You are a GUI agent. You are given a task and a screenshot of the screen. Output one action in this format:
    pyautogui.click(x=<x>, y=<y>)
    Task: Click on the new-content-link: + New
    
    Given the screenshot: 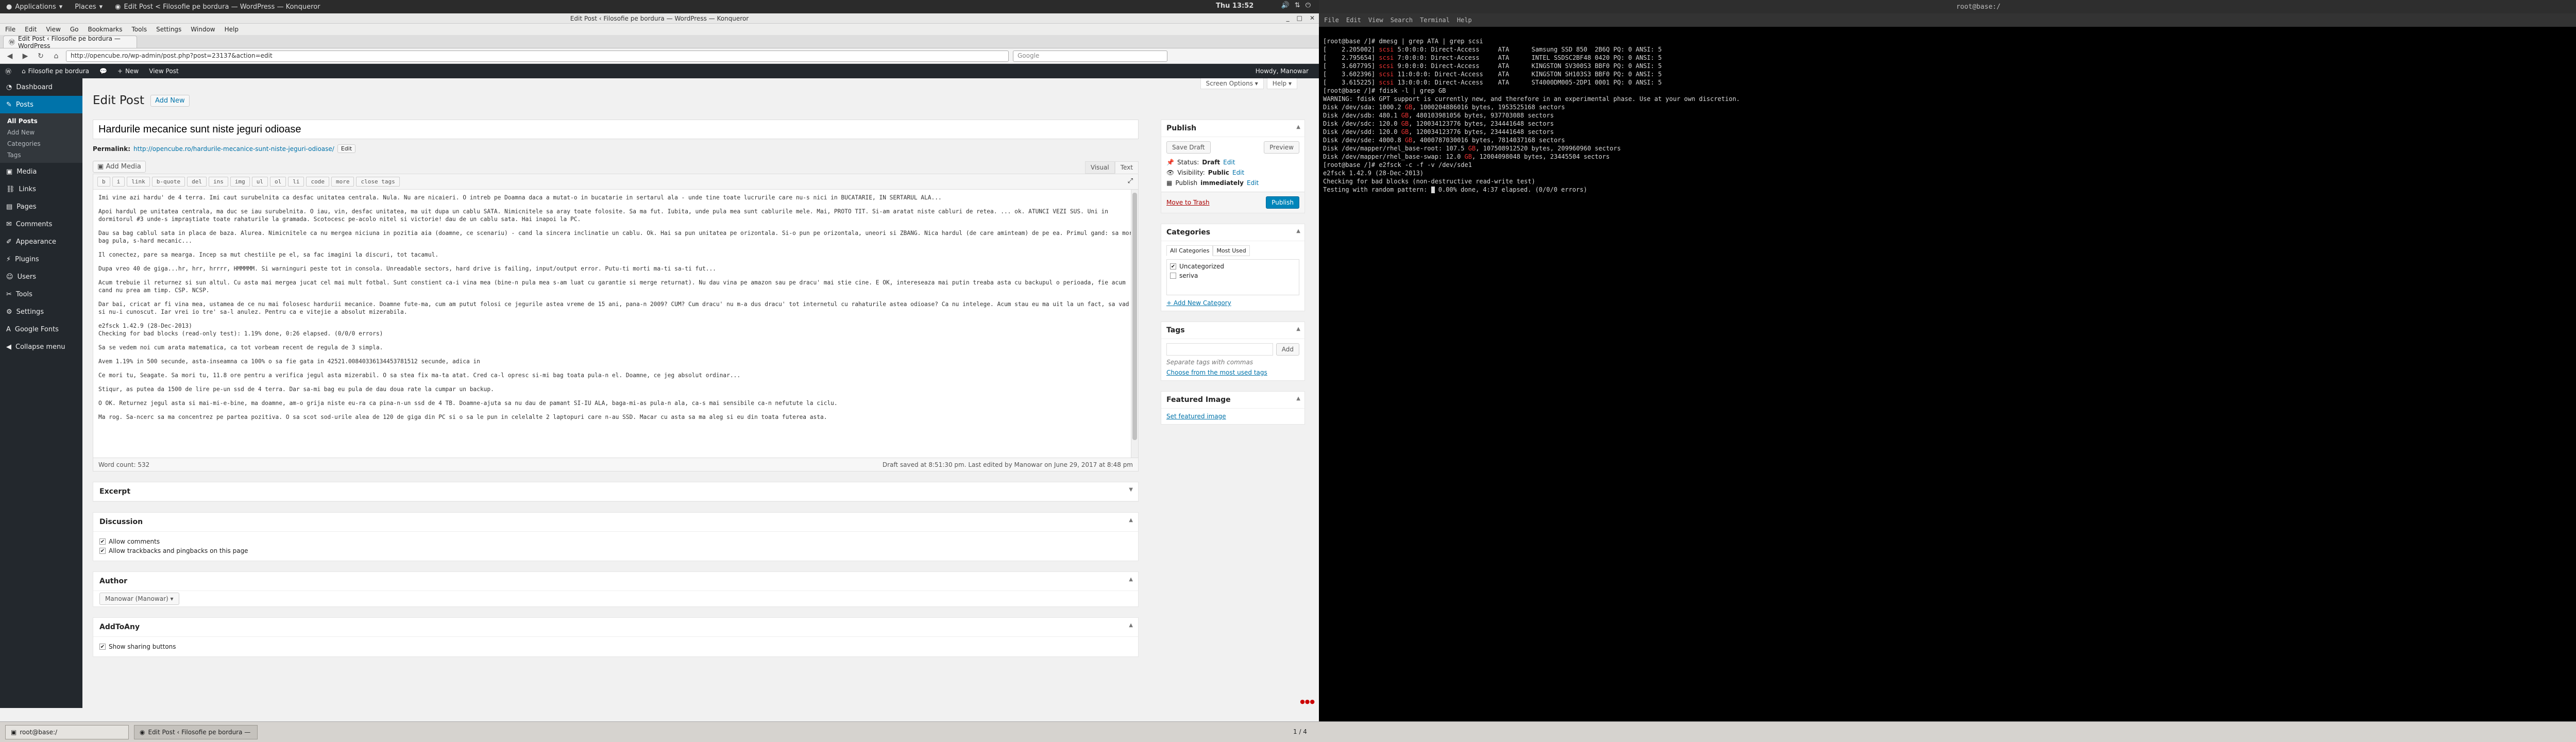 What is the action you would take?
    pyautogui.click(x=128, y=71)
    